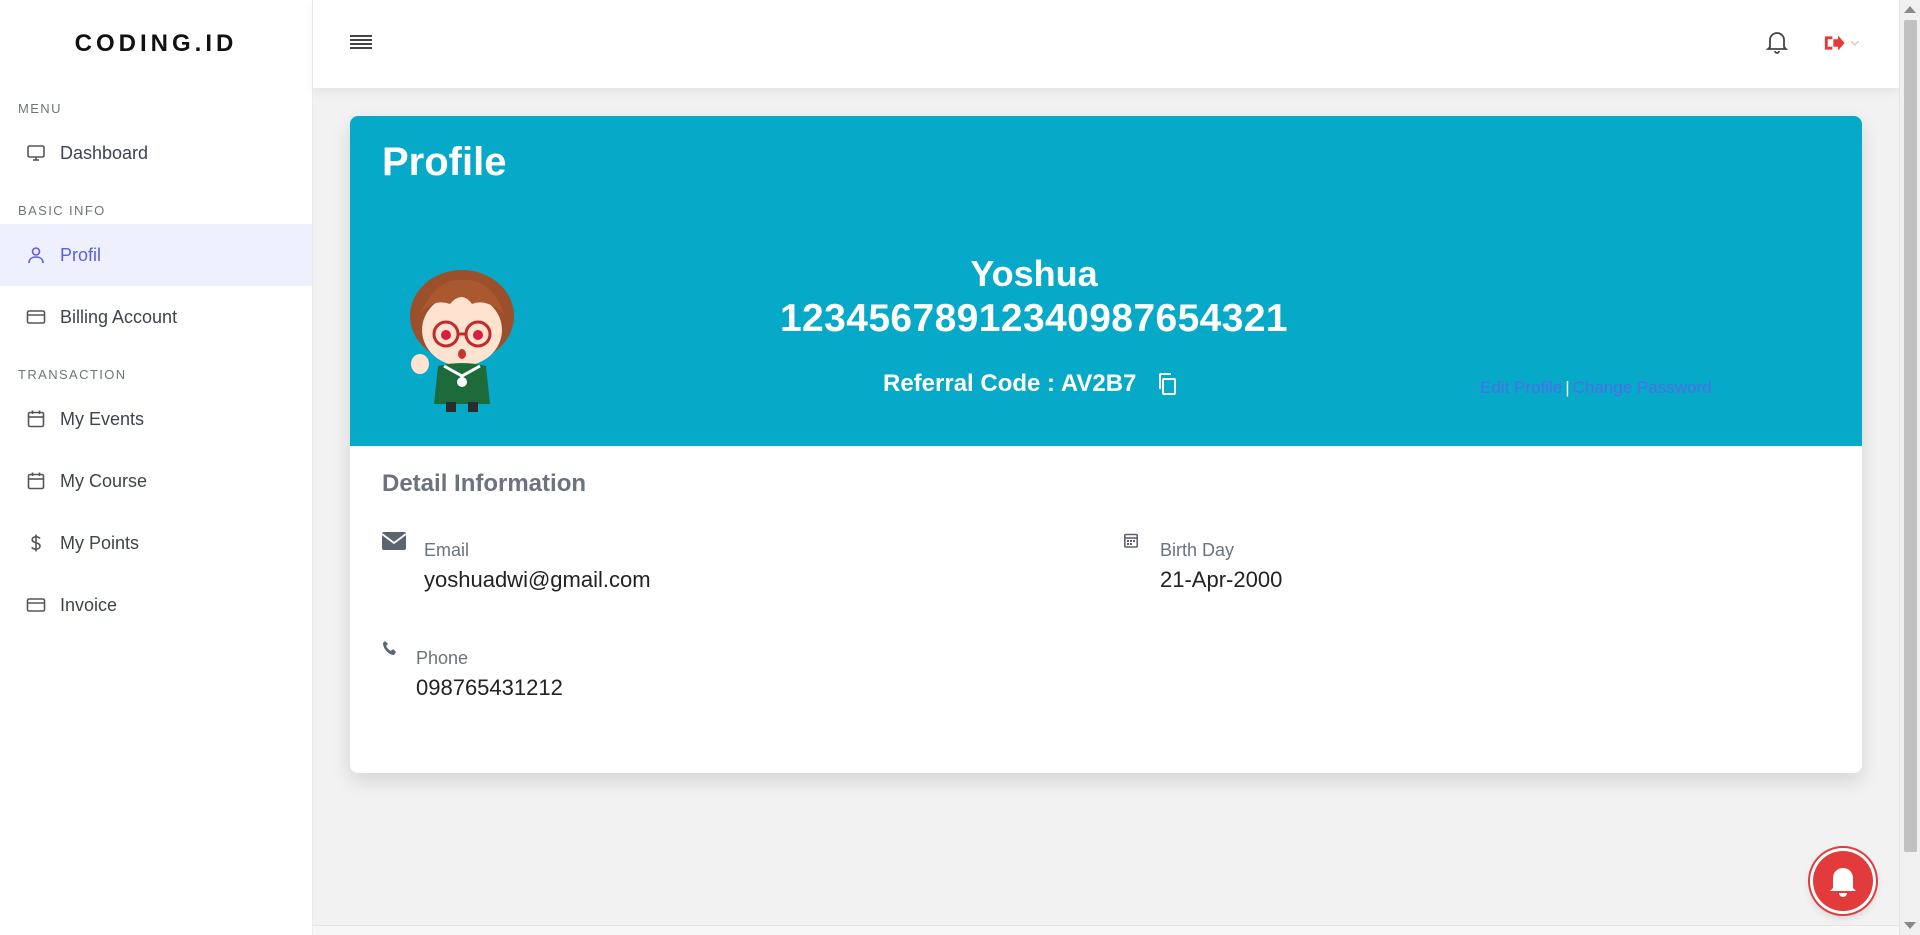 The width and height of the screenshot is (1920, 935). What do you see at coordinates (156, 153) in the screenshot?
I see `sidebar-item-dashboard: Dashboard` at bounding box center [156, 153].